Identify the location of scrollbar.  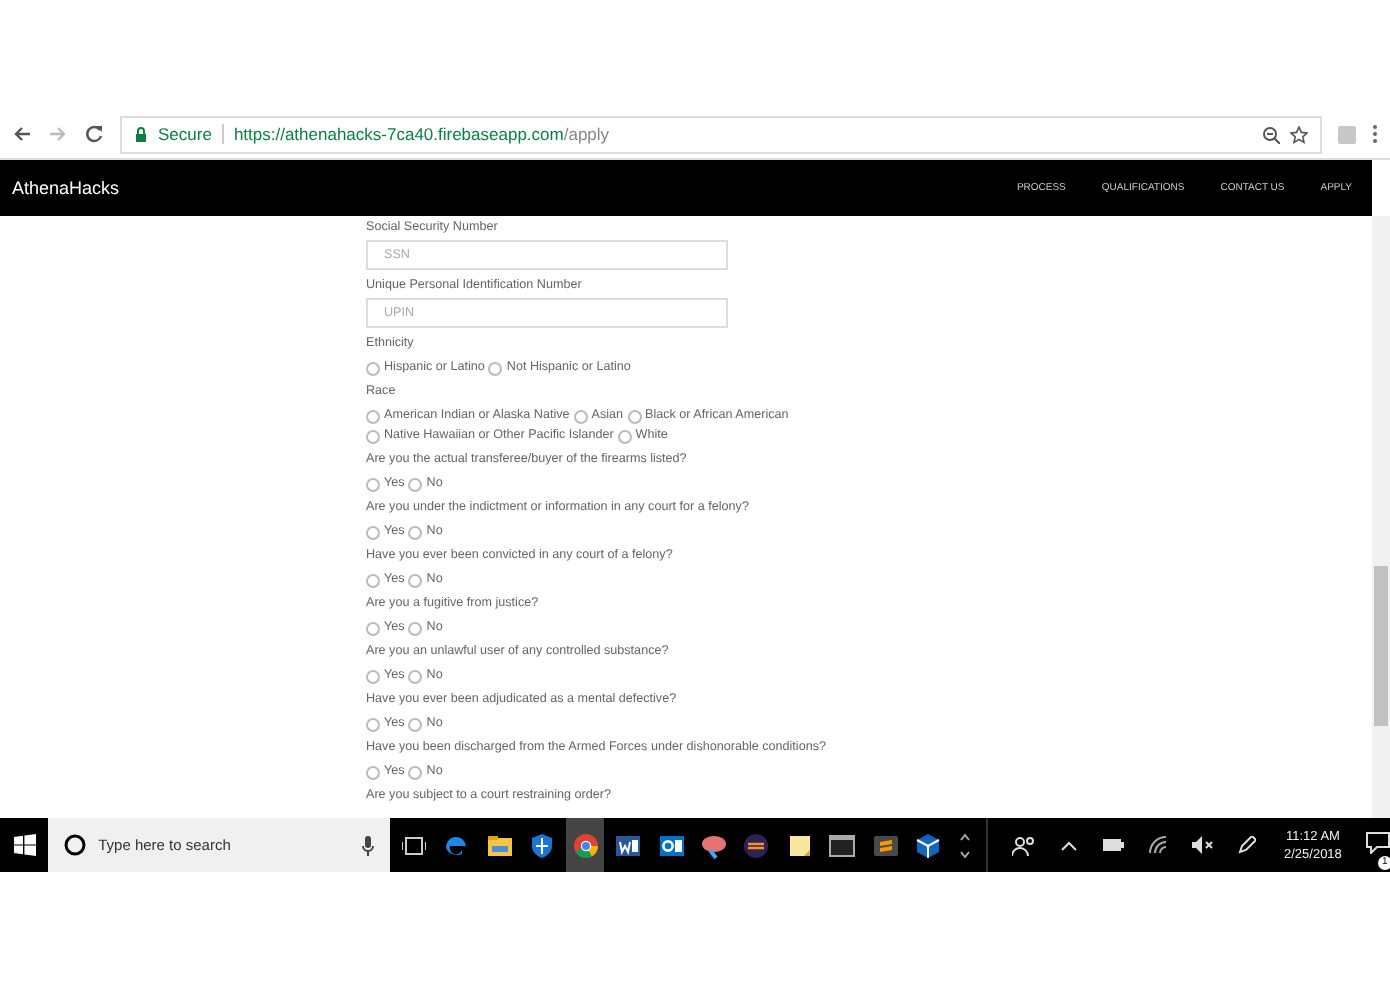
(1381, 517).